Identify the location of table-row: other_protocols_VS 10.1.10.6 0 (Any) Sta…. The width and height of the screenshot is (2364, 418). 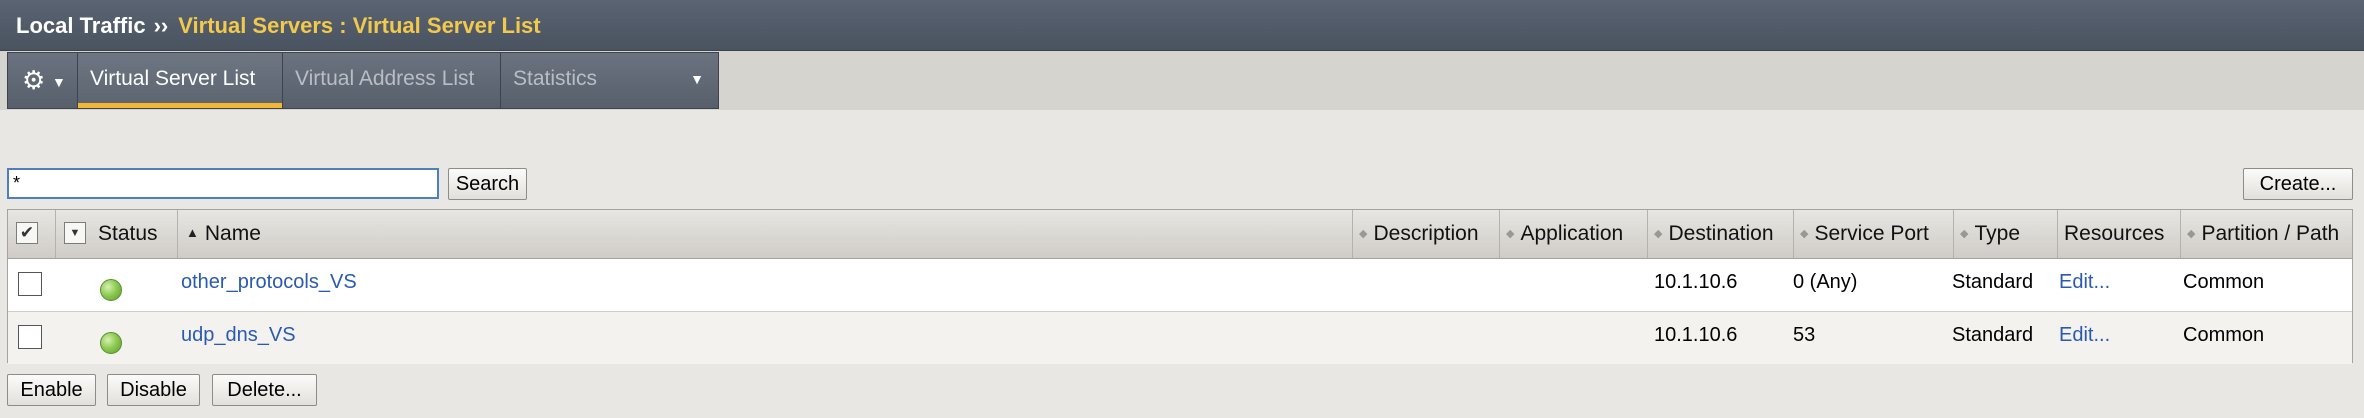
(1180, 285).